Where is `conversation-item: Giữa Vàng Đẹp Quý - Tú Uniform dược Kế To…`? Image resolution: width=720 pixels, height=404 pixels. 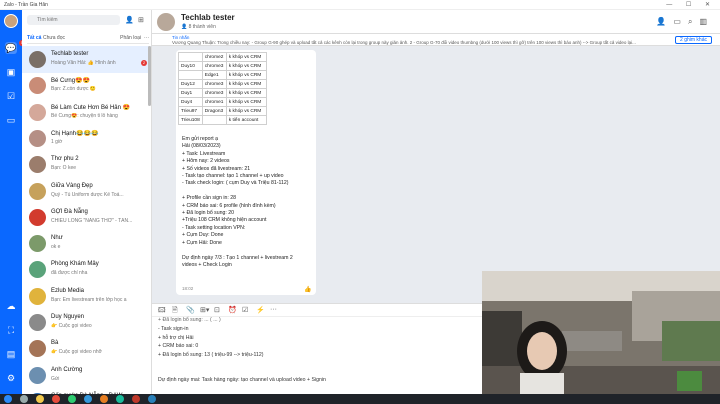
conversation-item: Giữa Vàng Đẹp Quý - Tú Uniform dược Kế To… is located at coordinates (86, 191).